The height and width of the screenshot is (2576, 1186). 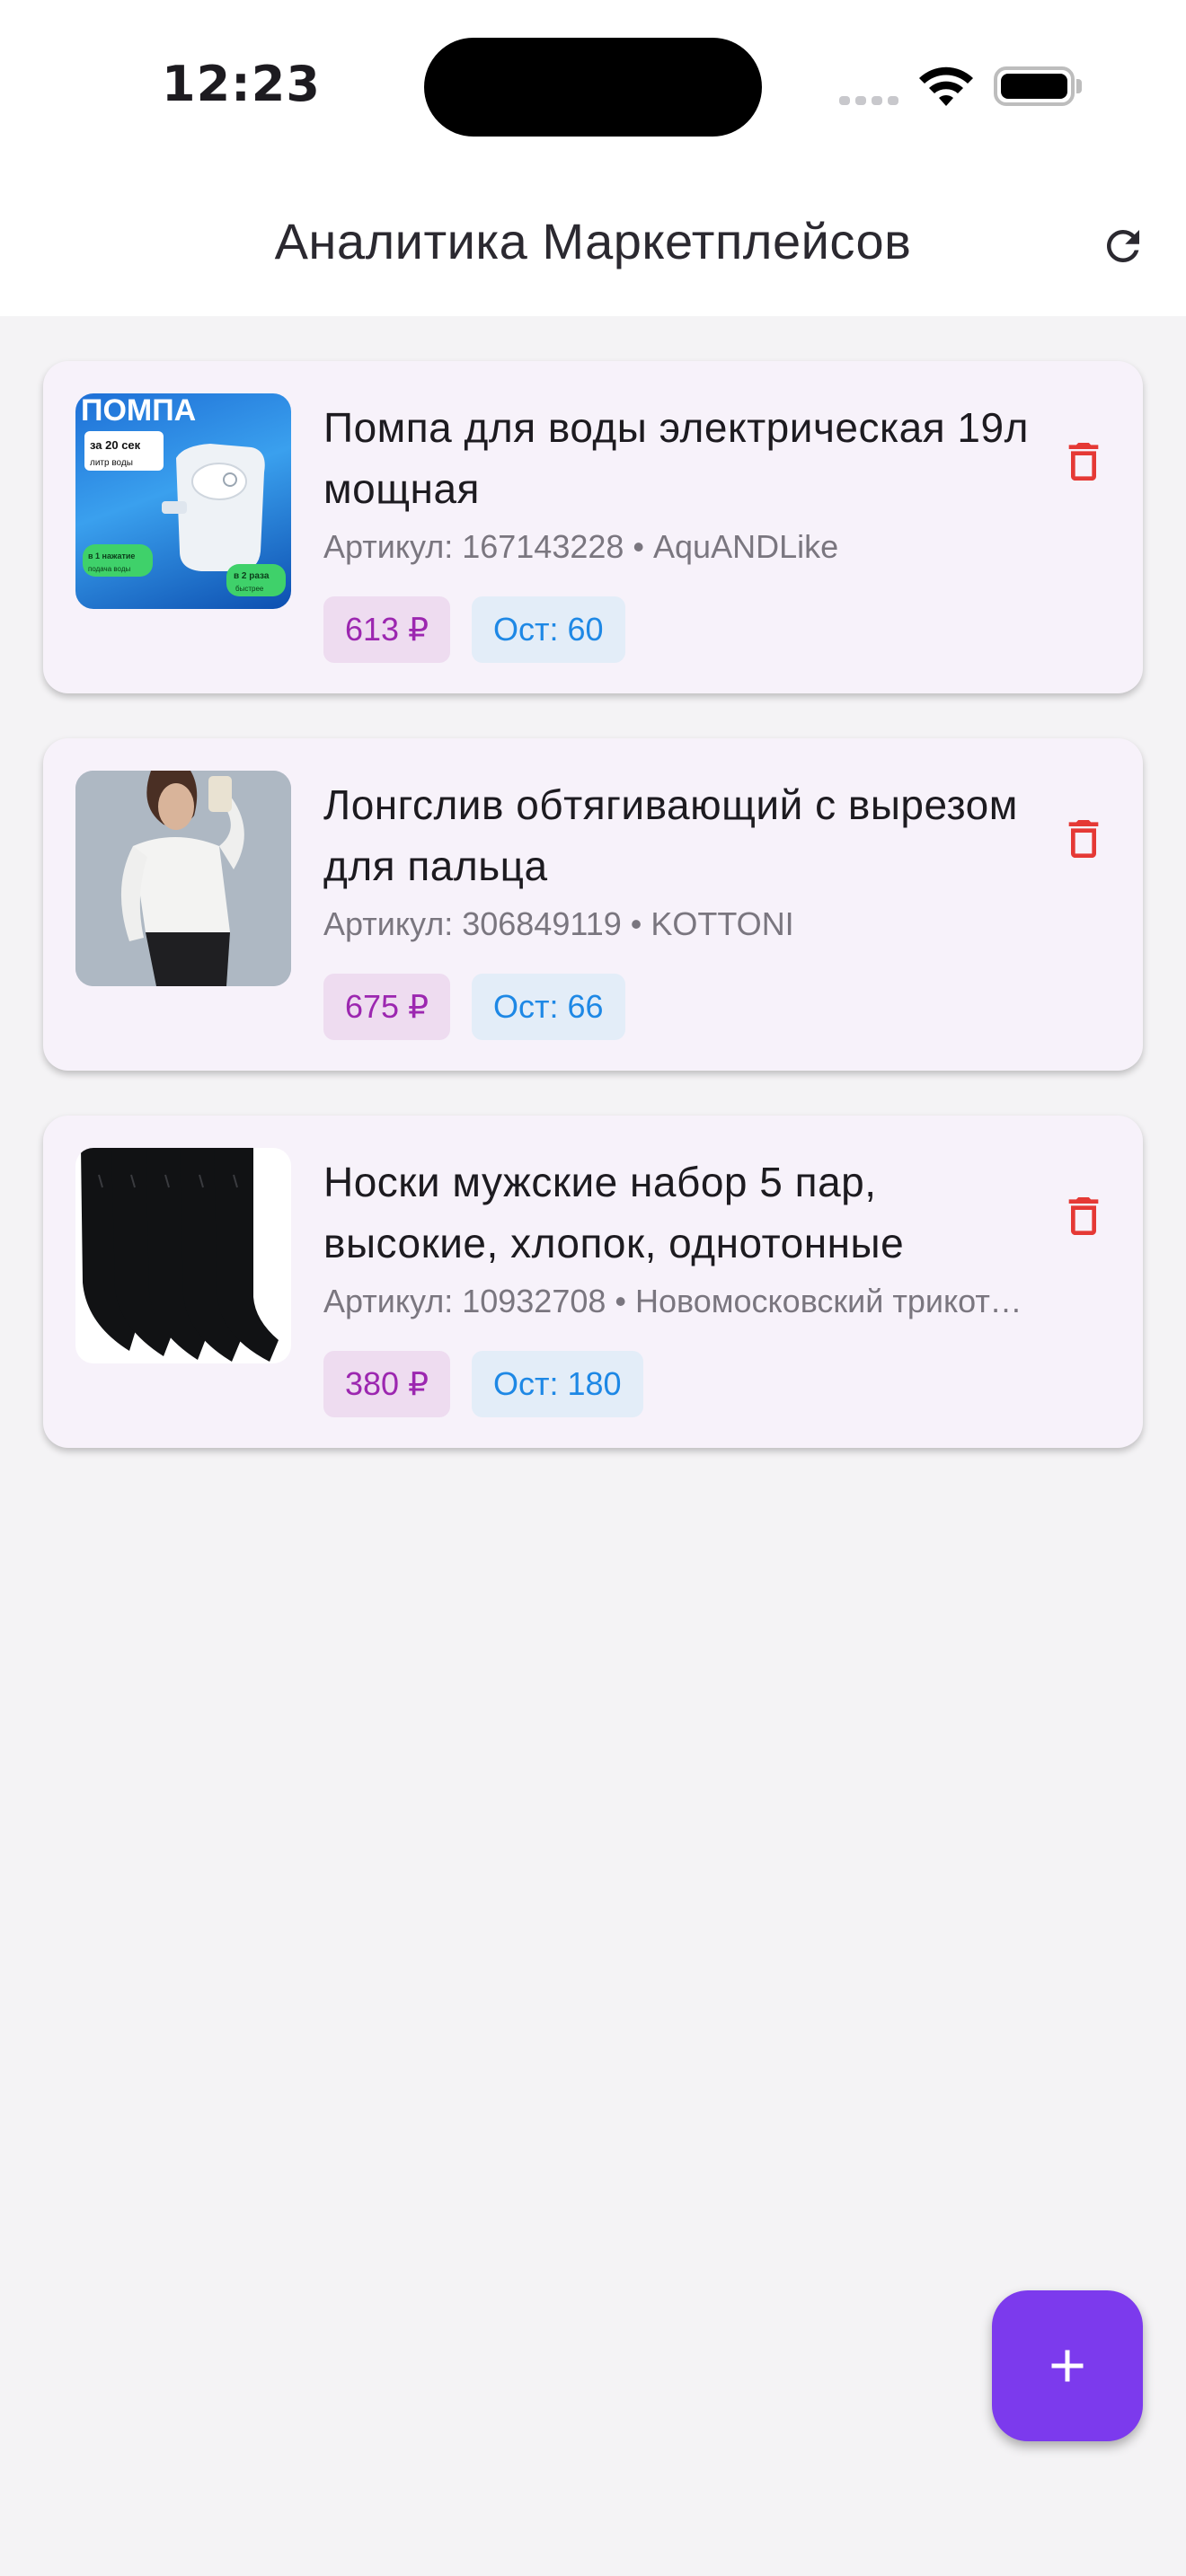 I want to click on wifi-icon, so click(x=946, y=86).